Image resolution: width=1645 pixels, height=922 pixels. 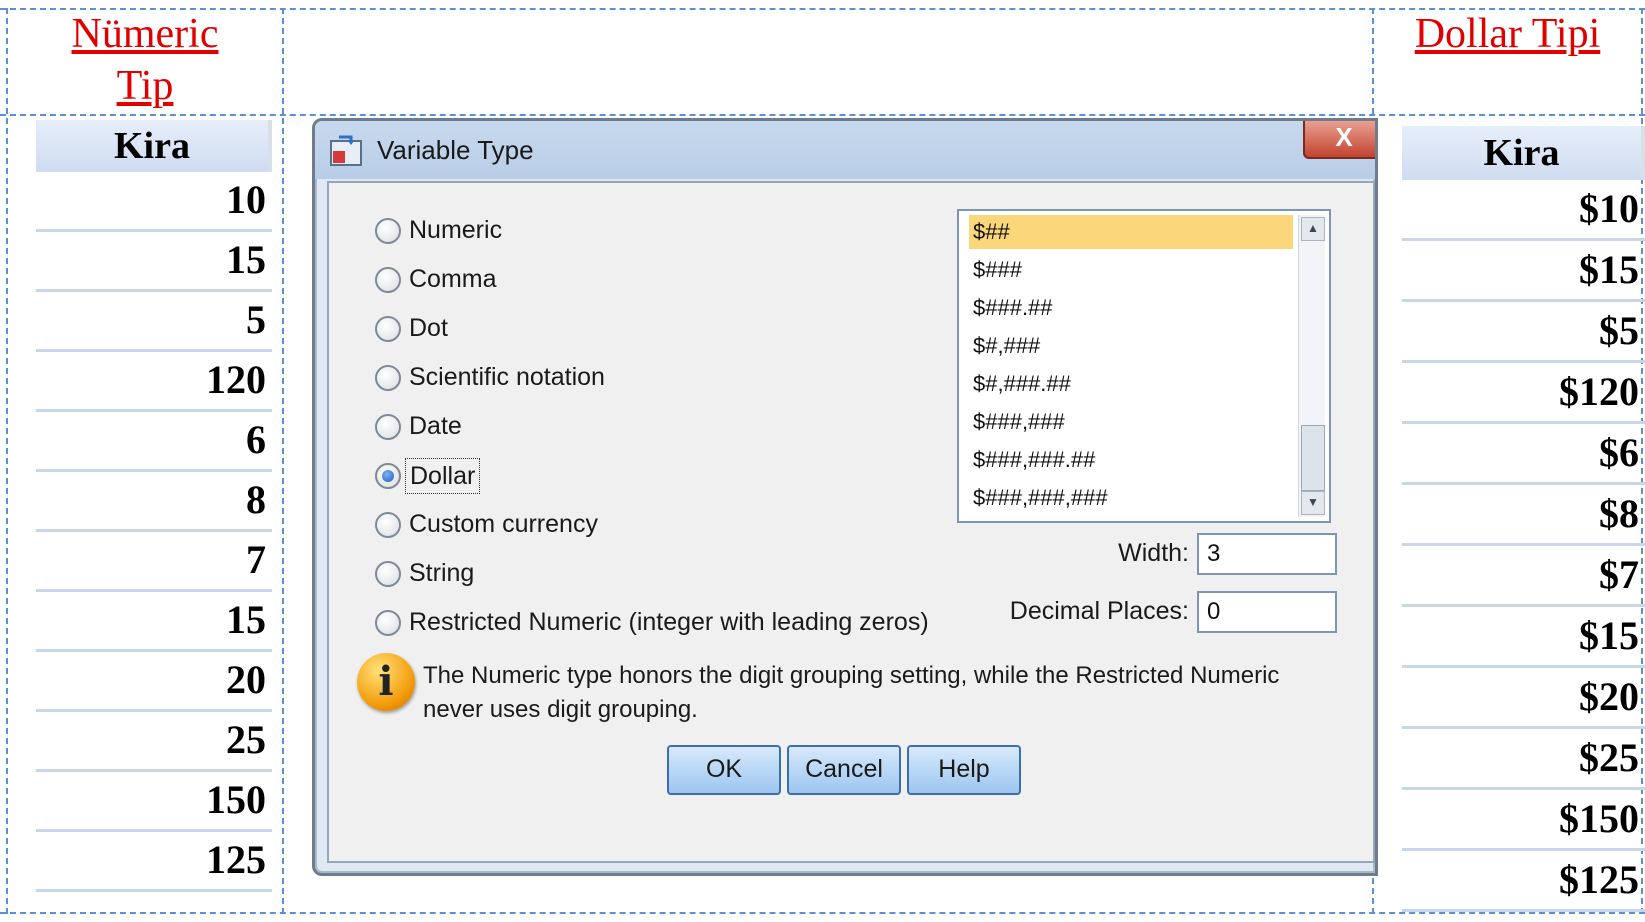 I want to click on format-list-item: $###,###,###, so click(x=1131, y=498).